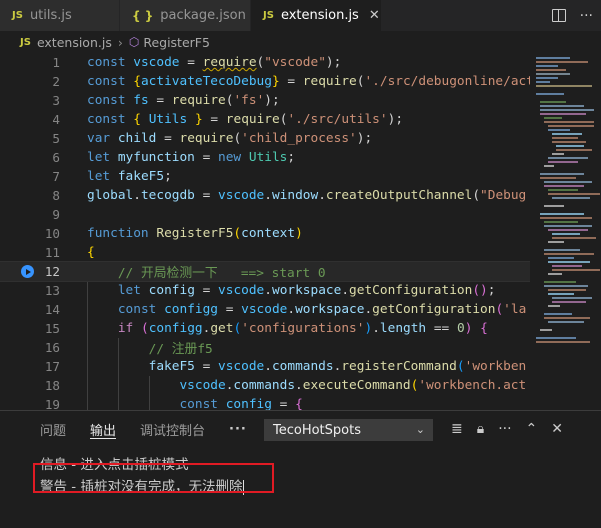 This screenshot has width=601, height=528. I want to click on close-panel-icon: ✕, so click(557, 429).